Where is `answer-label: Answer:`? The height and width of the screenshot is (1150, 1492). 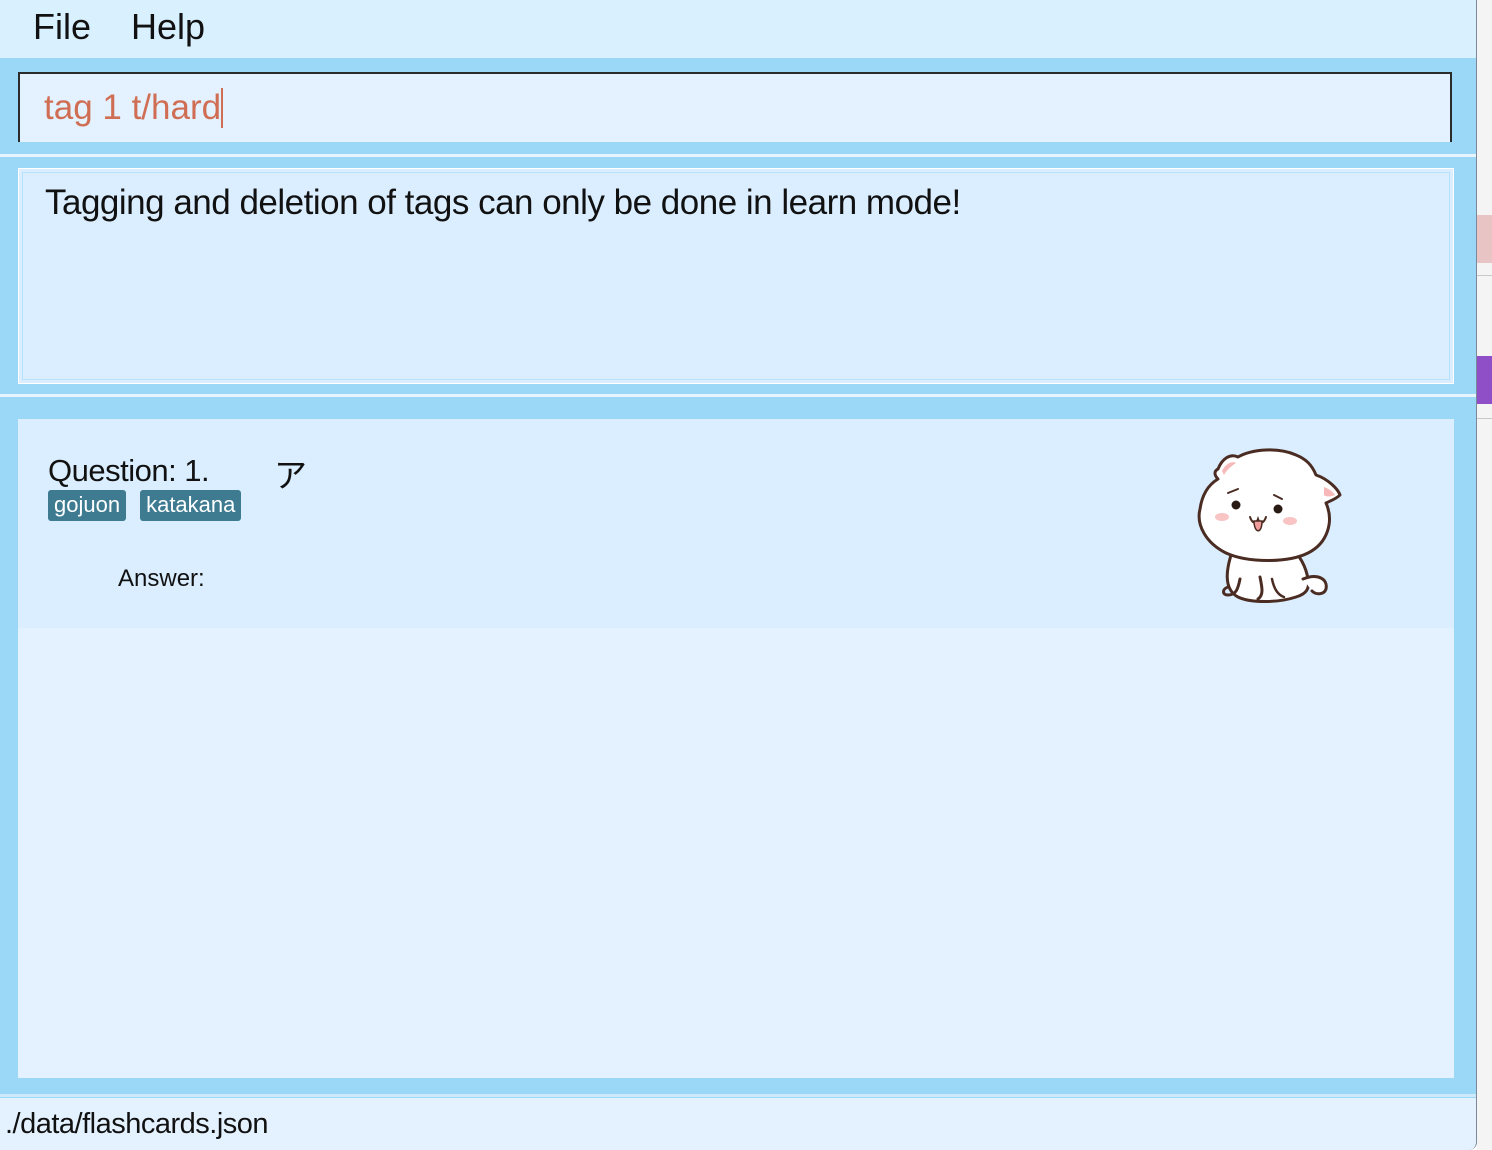
answer-label: Answer: is located at coordinates (161, 578).